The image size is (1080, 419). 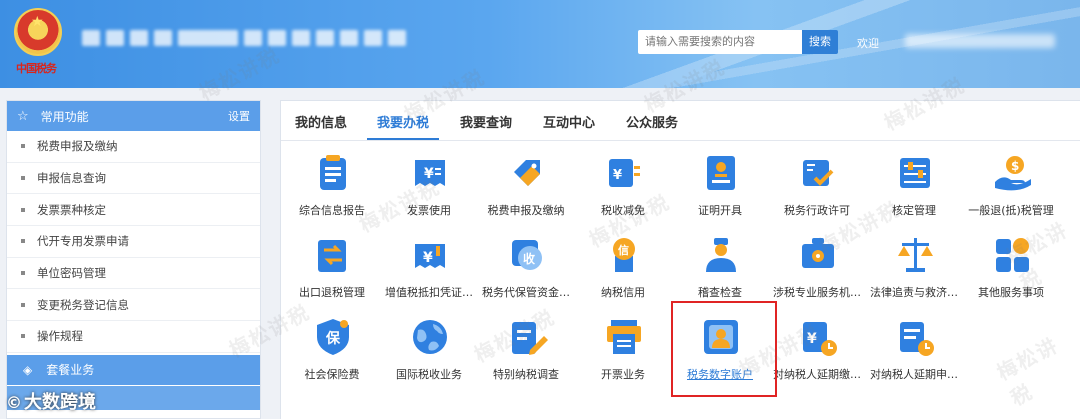 What do you see at coordinates (915, 255) in the screenshot?
I see `scales-icon` at bounding box center [915, 255].